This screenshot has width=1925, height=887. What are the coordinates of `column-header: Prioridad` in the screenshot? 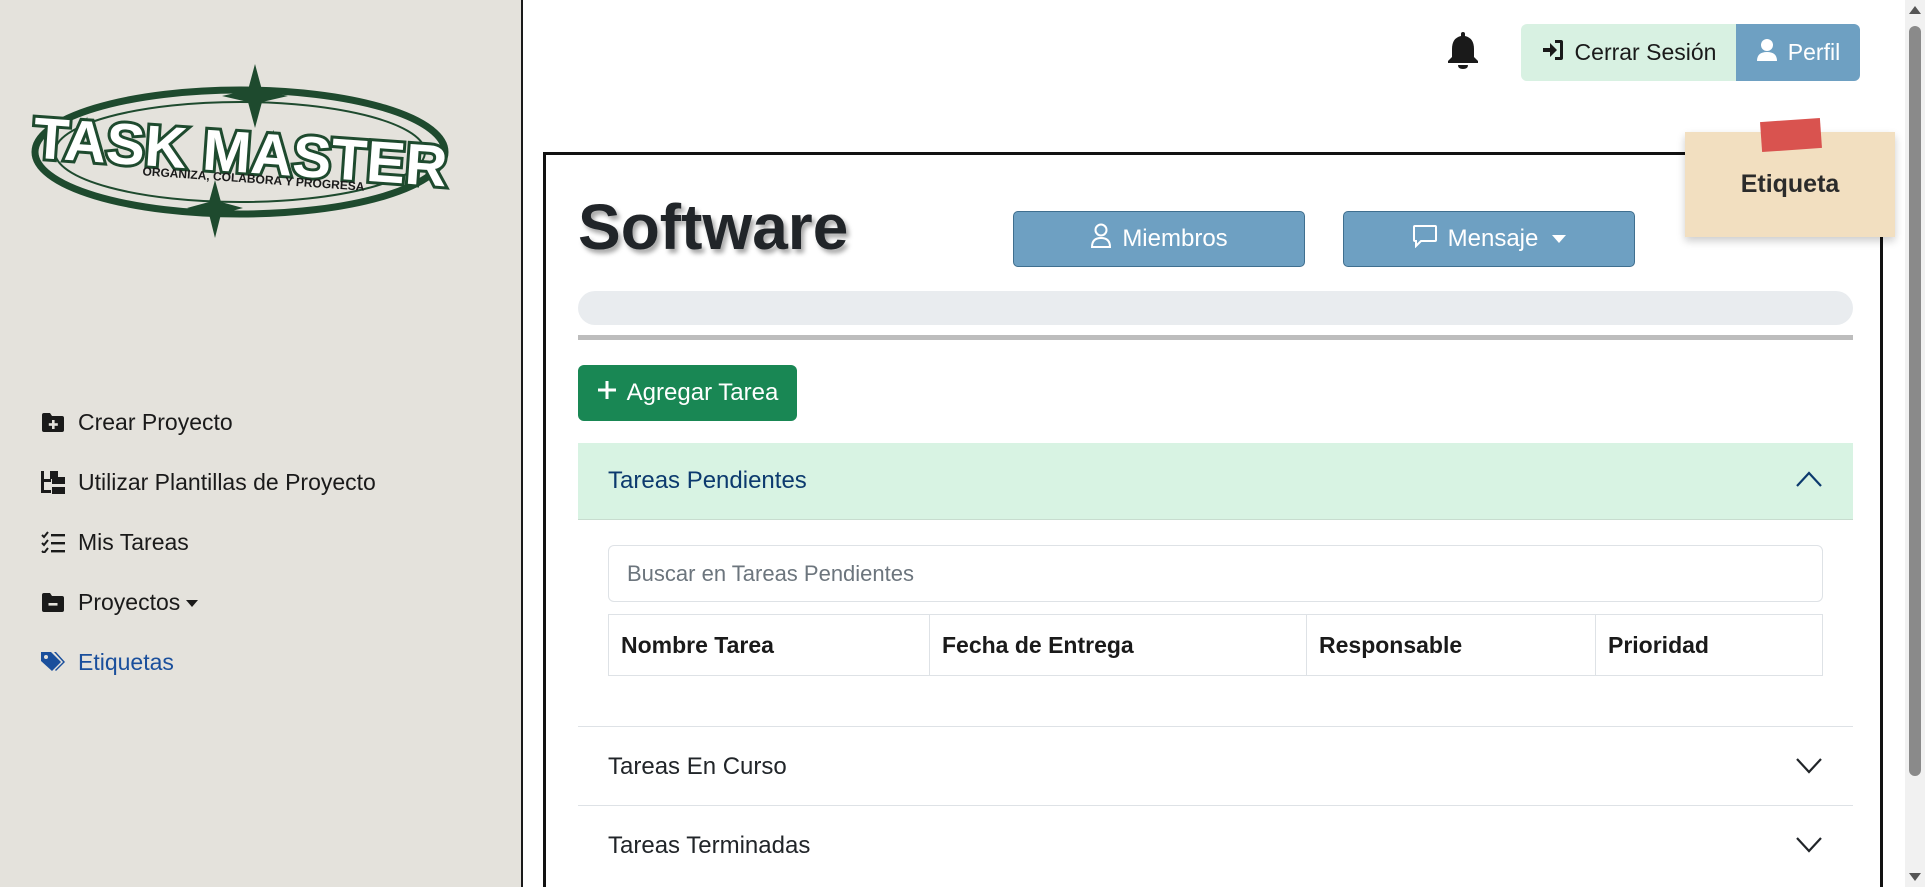 It's located at (1709, 645).